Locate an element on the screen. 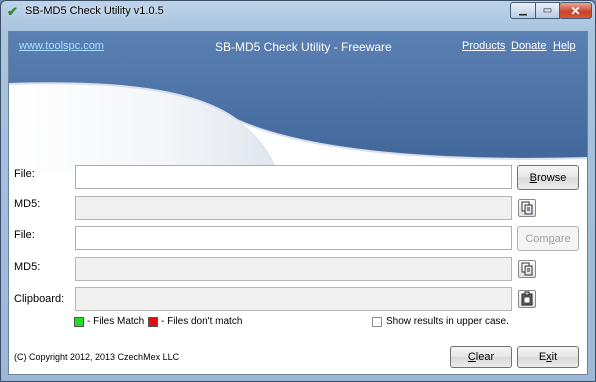  file2-input is located at coordinates (293, 238).